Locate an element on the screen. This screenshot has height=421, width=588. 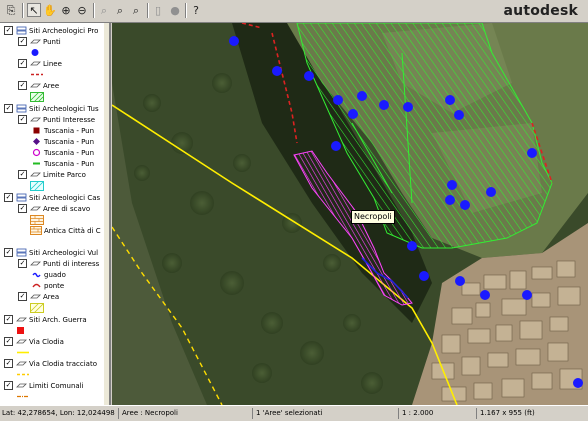
yellow-dashed-line-icon is located at coordinates (23, 374).